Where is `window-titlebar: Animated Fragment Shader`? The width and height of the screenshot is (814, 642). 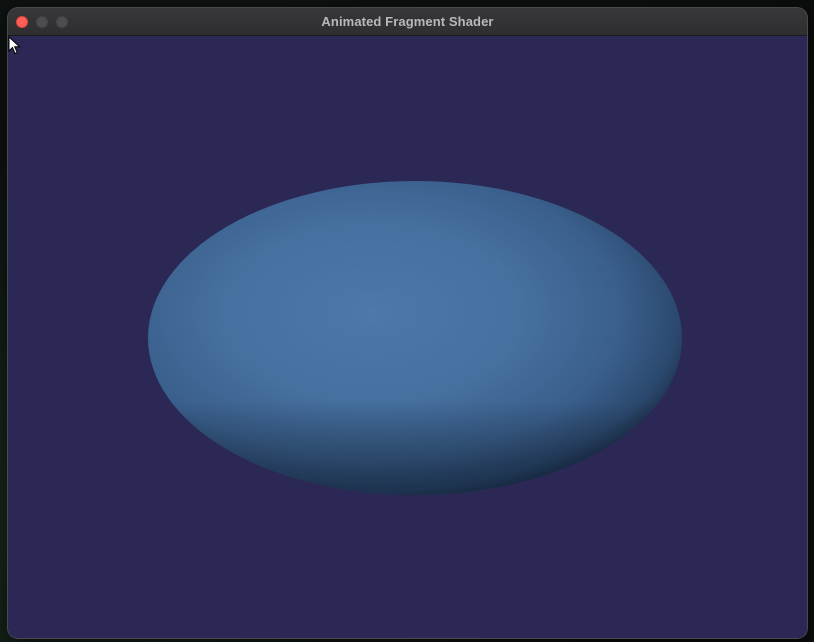
window-titlebar: Animated Fragment Shader is located at coordinates (407, 22).